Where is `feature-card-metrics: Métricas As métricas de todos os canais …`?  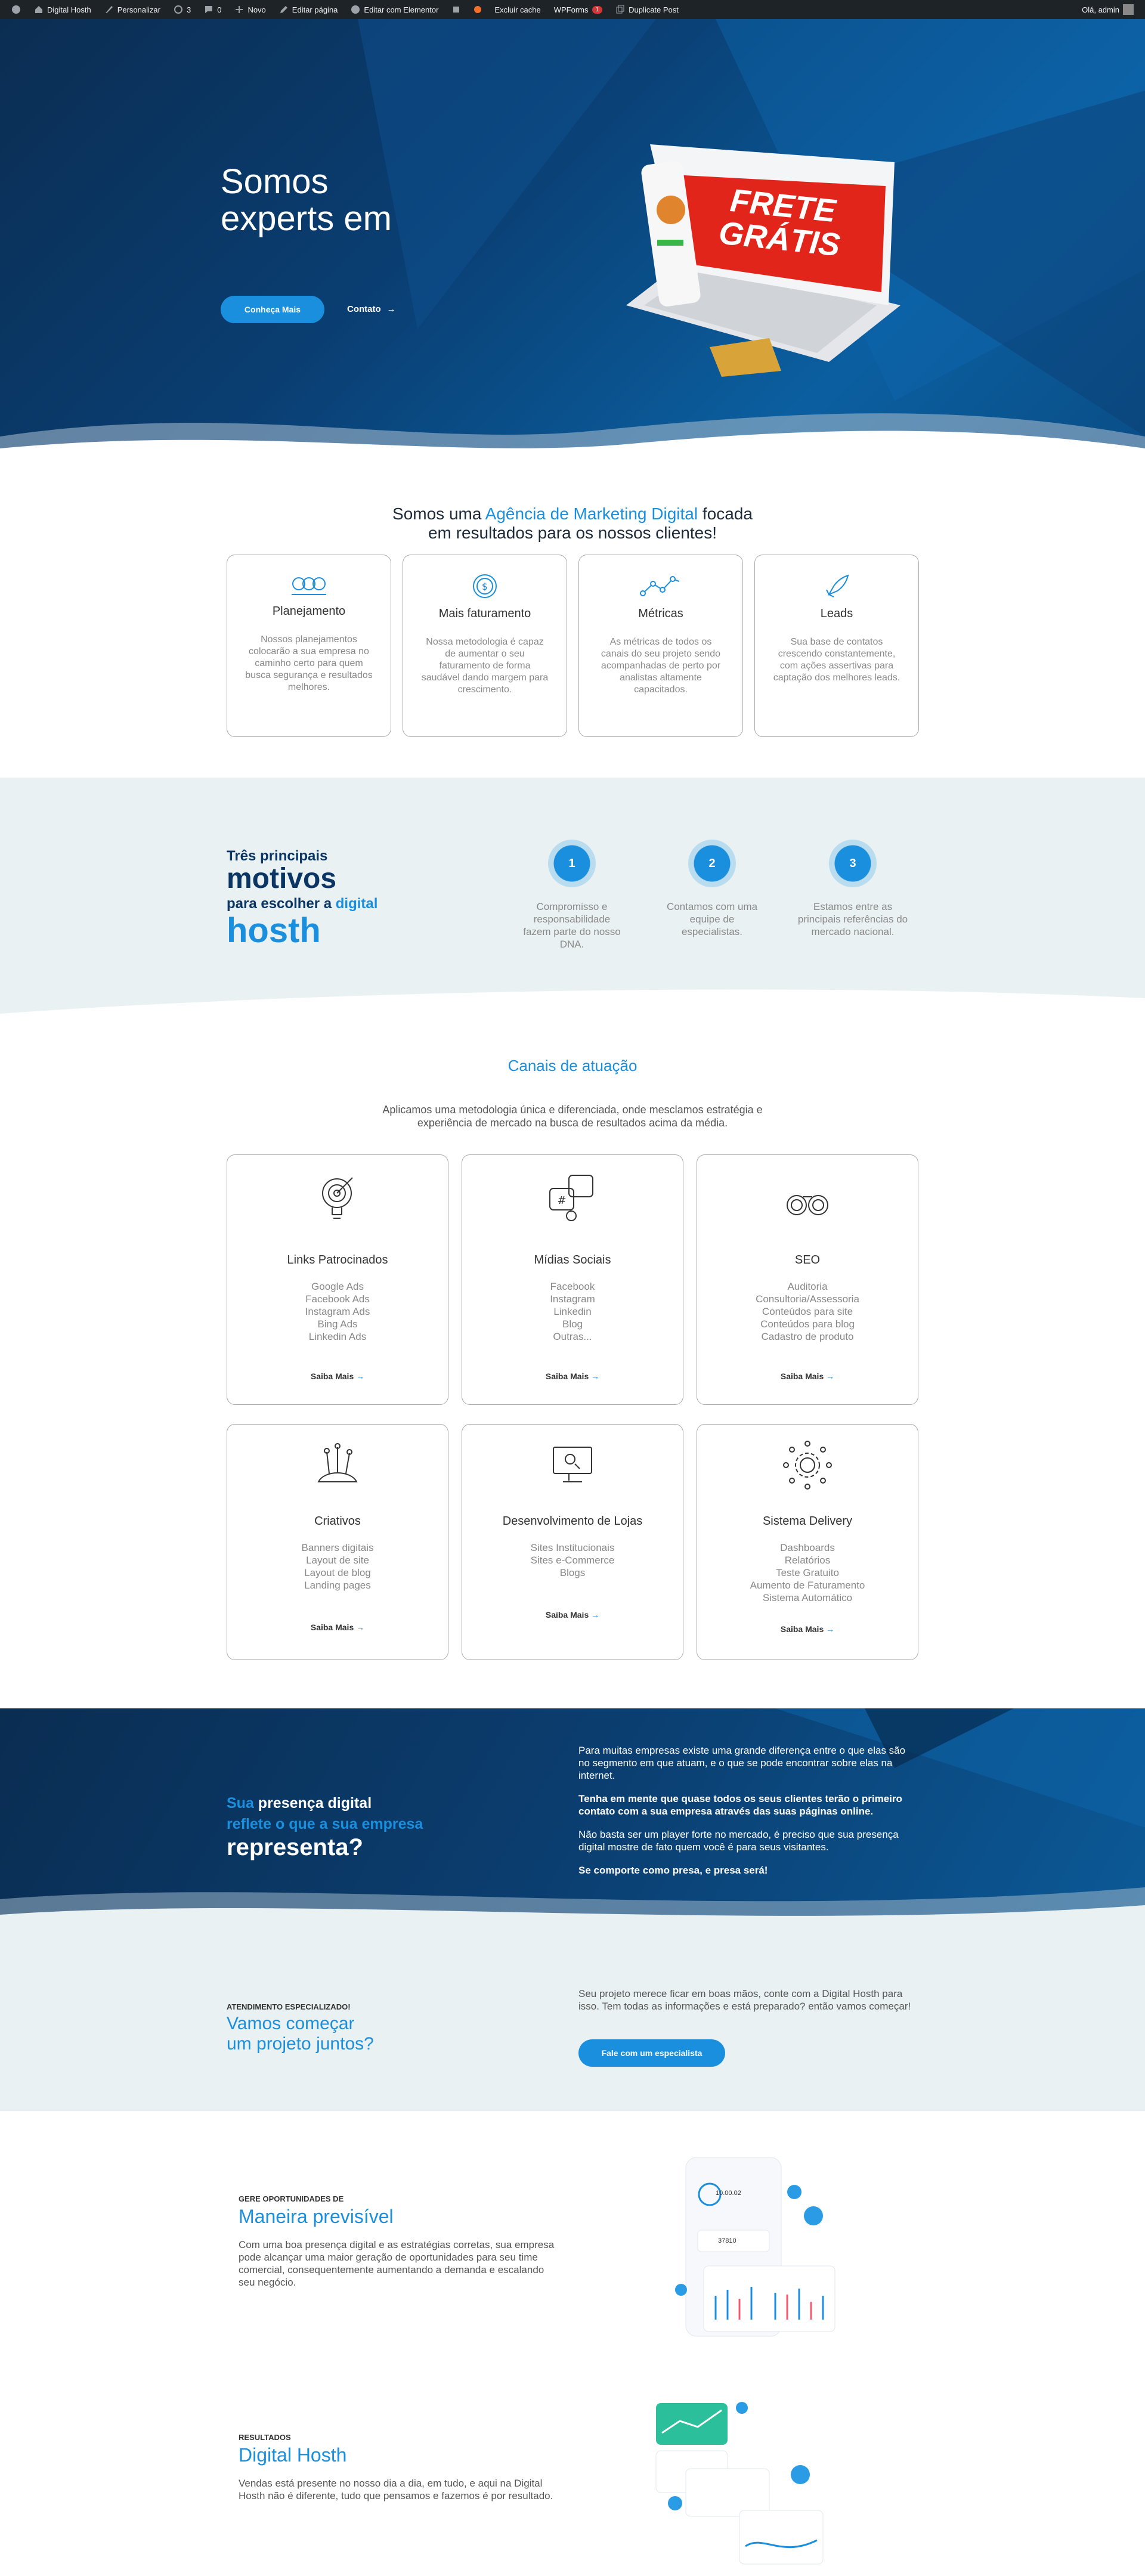 feature-card-metrics: Métricas As métricas de todos os canais … is located at coordinates (660, 646).